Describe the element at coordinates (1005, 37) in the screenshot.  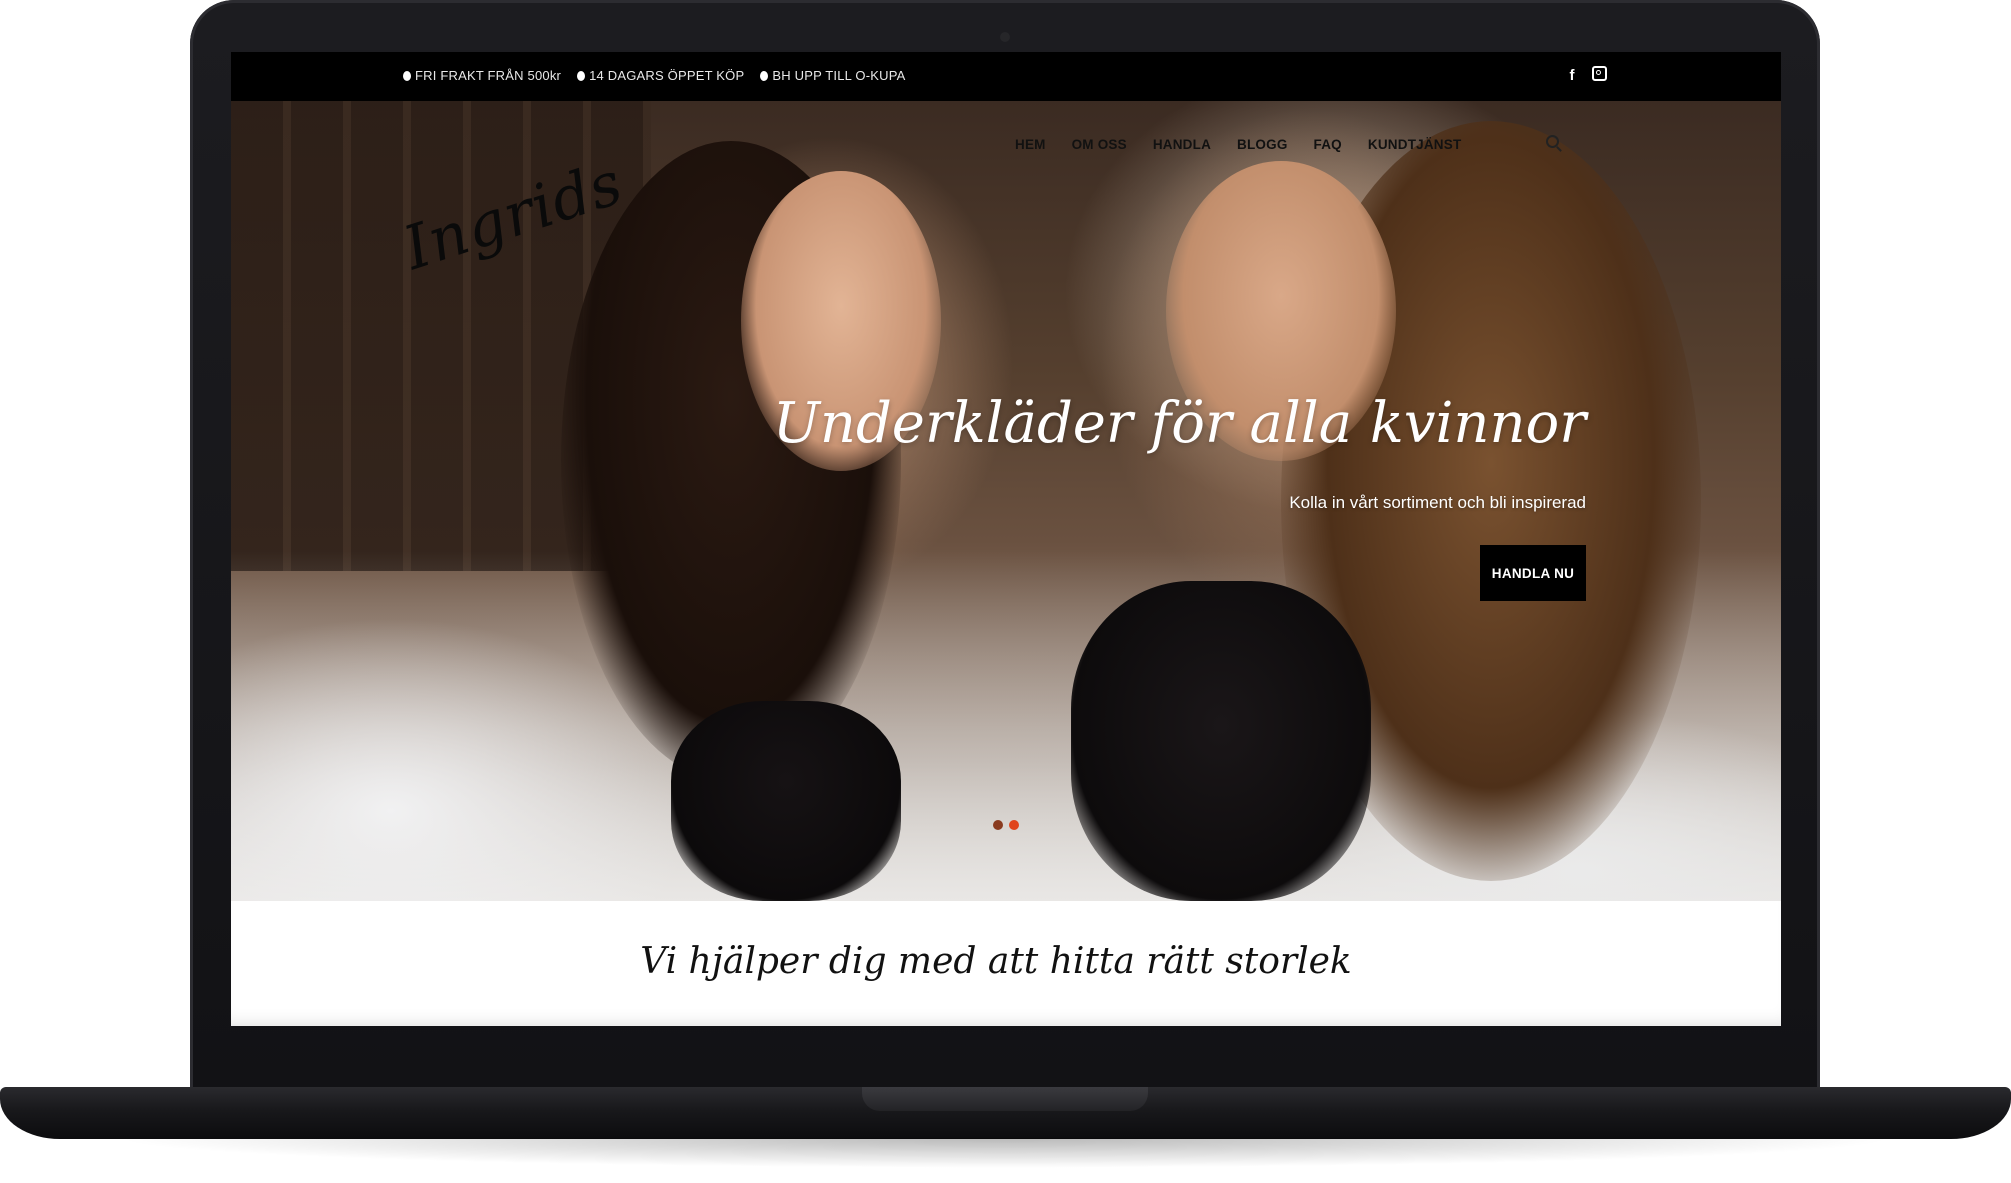
I see `camera-dot` at that location.